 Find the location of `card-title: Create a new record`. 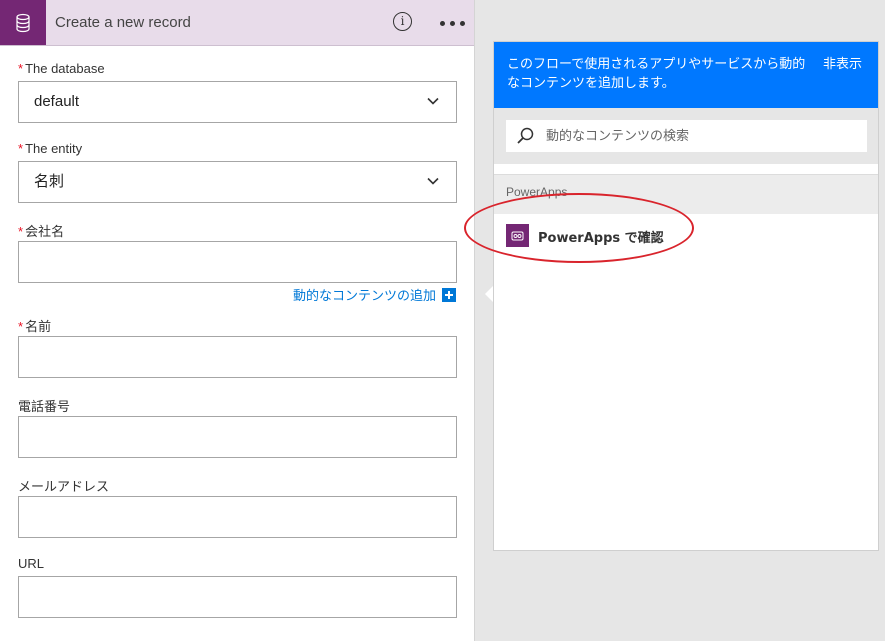

card-title: Create a new record is located at coordinates (123, 22).